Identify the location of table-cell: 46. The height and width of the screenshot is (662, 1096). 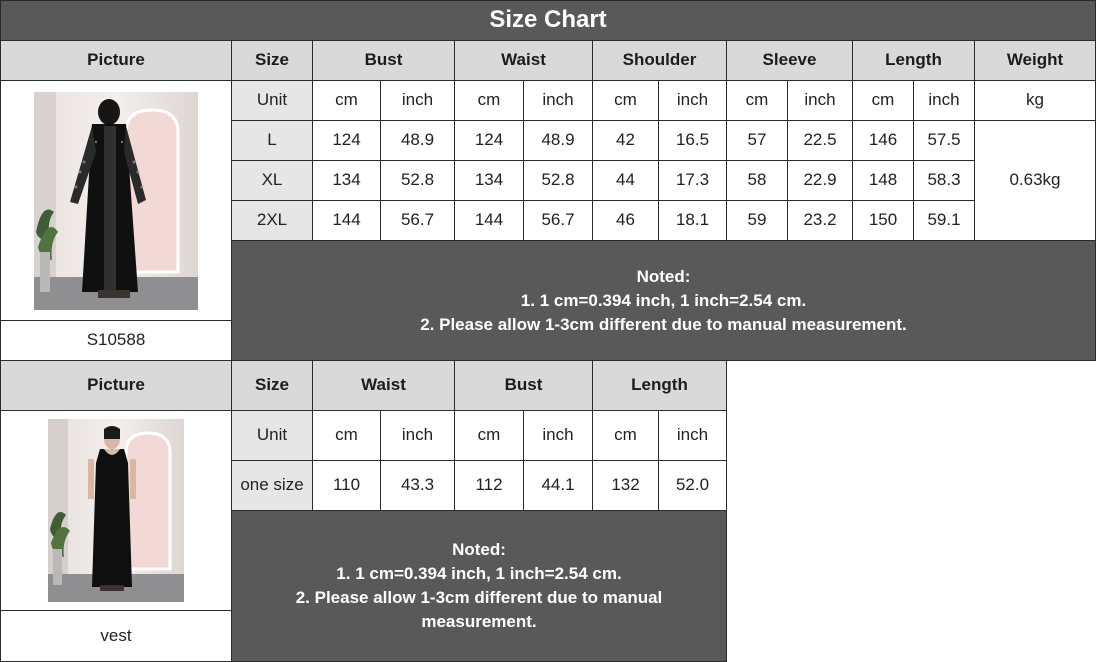
(625, 220).